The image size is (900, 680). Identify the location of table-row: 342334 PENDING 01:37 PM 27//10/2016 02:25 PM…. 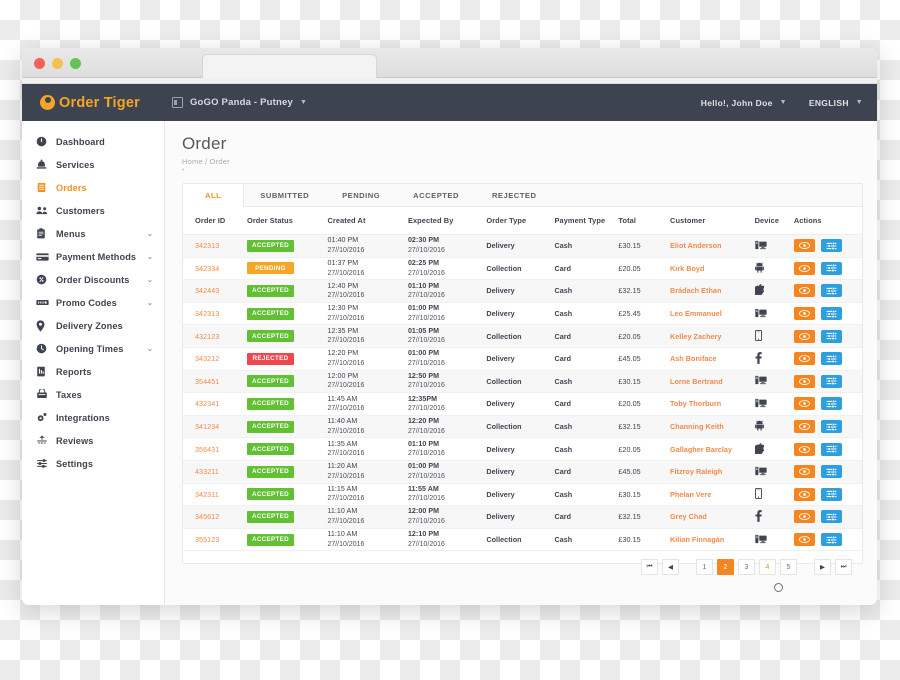
(522, 268).